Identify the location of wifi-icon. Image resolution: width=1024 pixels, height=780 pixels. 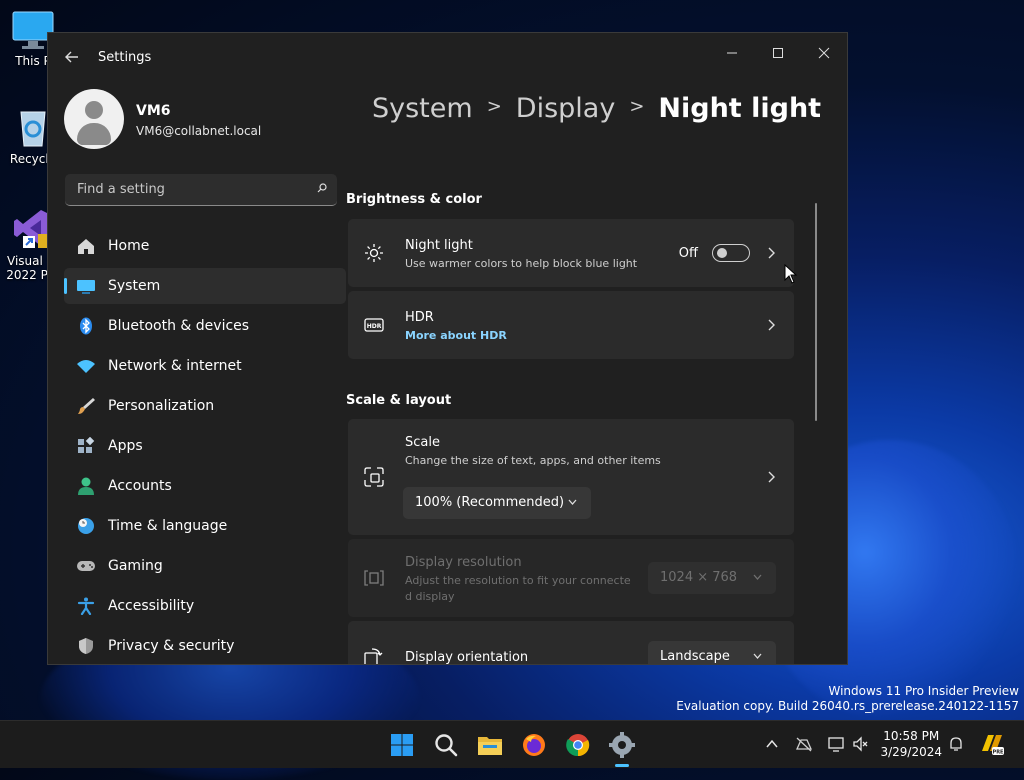
(86, 366).